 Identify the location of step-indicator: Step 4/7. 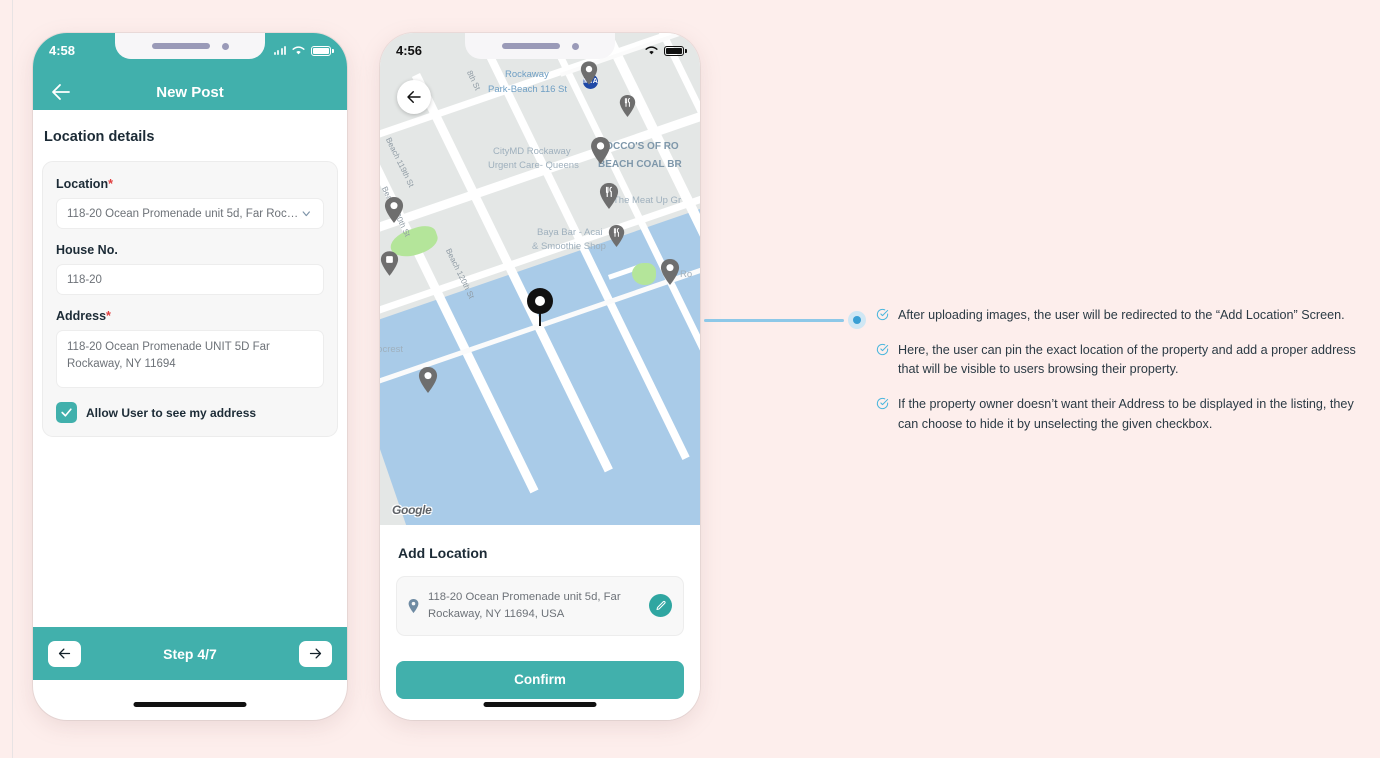
(190, 653).